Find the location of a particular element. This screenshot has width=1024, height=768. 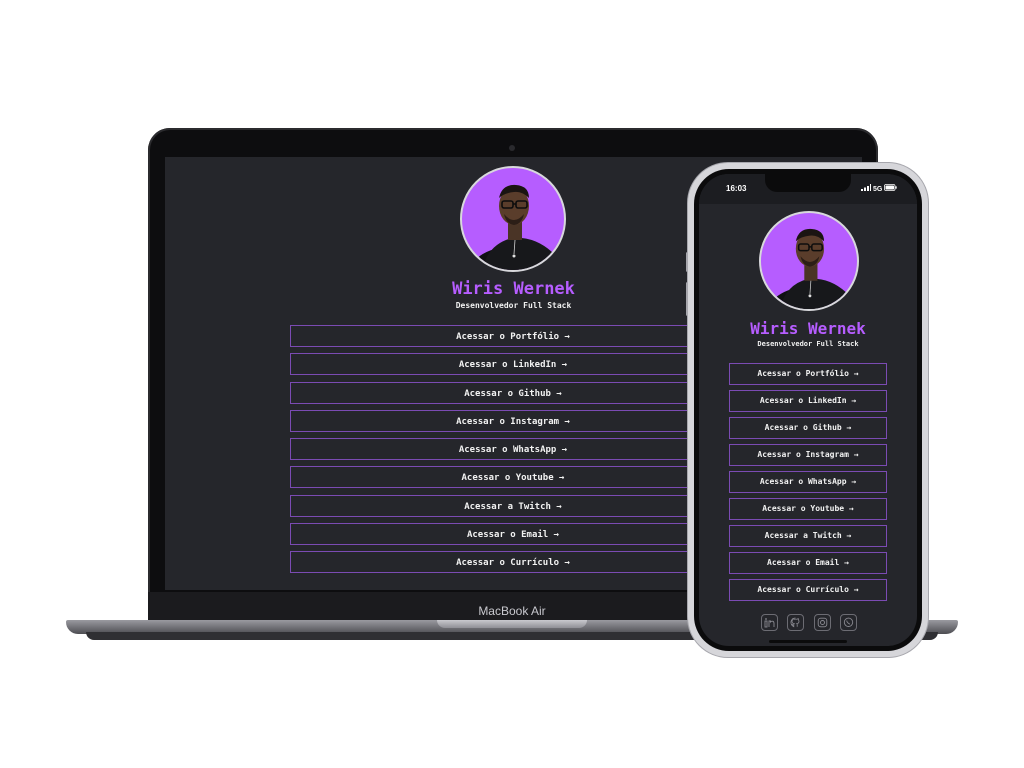

laptop-opening-notch is located at coordinates (512, 624).